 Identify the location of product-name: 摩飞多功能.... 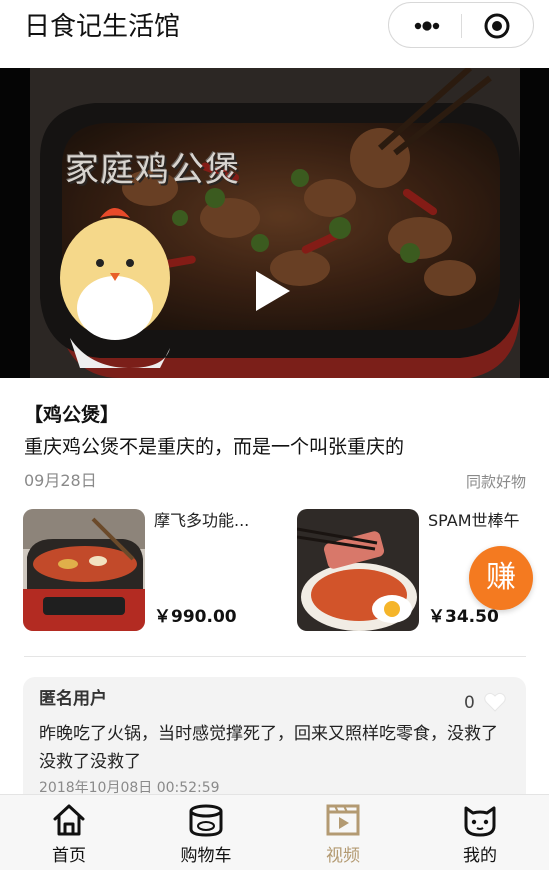
(202, 520).